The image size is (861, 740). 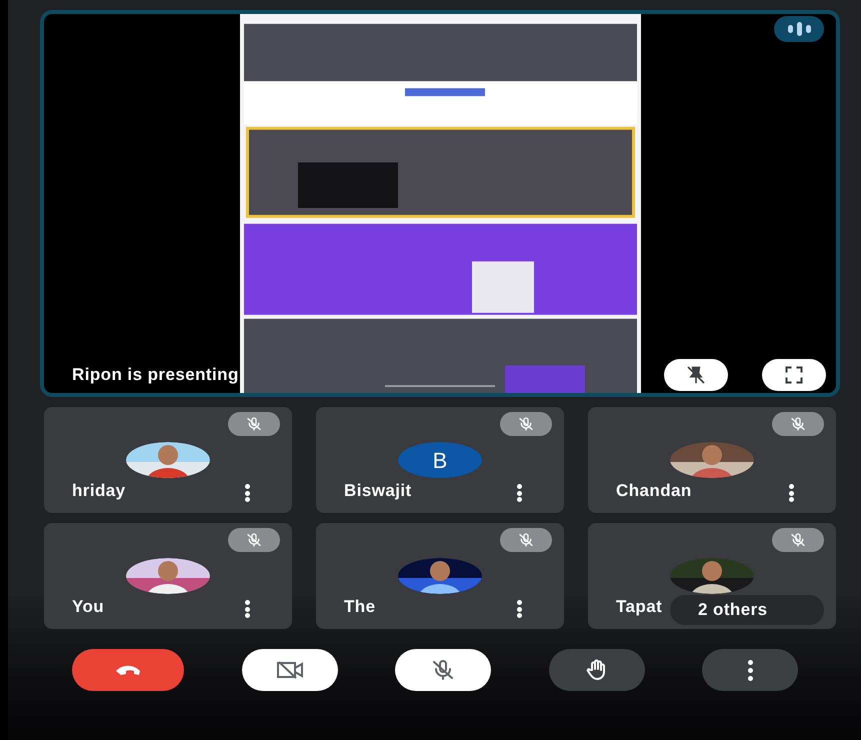 I want to click on participant-name: hriday, so click(x=99, y=491).